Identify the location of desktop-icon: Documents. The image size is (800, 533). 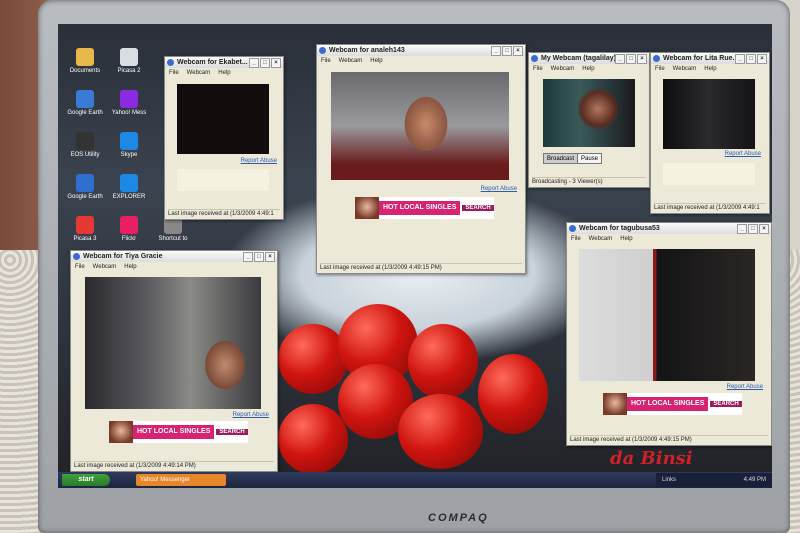
(85, 61).